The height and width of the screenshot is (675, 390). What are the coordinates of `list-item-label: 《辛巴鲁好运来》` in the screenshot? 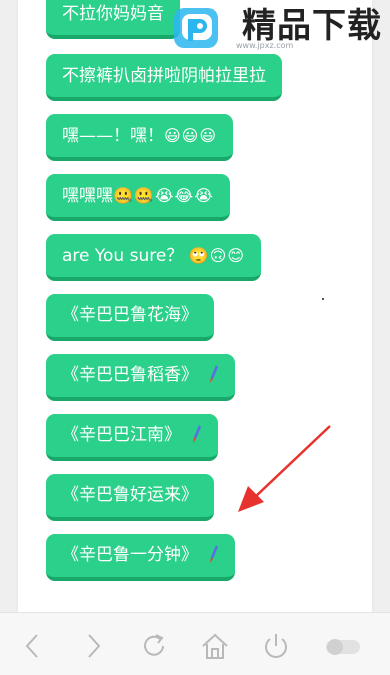 It's located at (130, 495).